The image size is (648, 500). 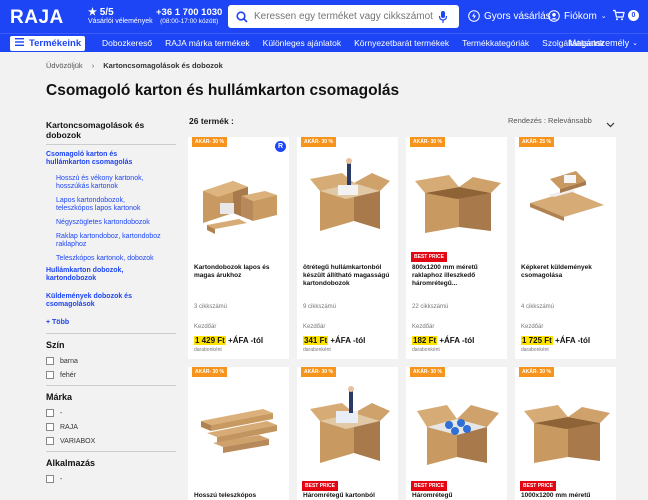 What do you see at coordinates (619, 15) in the screenshot?
I see `cart-icon` at bounding box center [619, 15].